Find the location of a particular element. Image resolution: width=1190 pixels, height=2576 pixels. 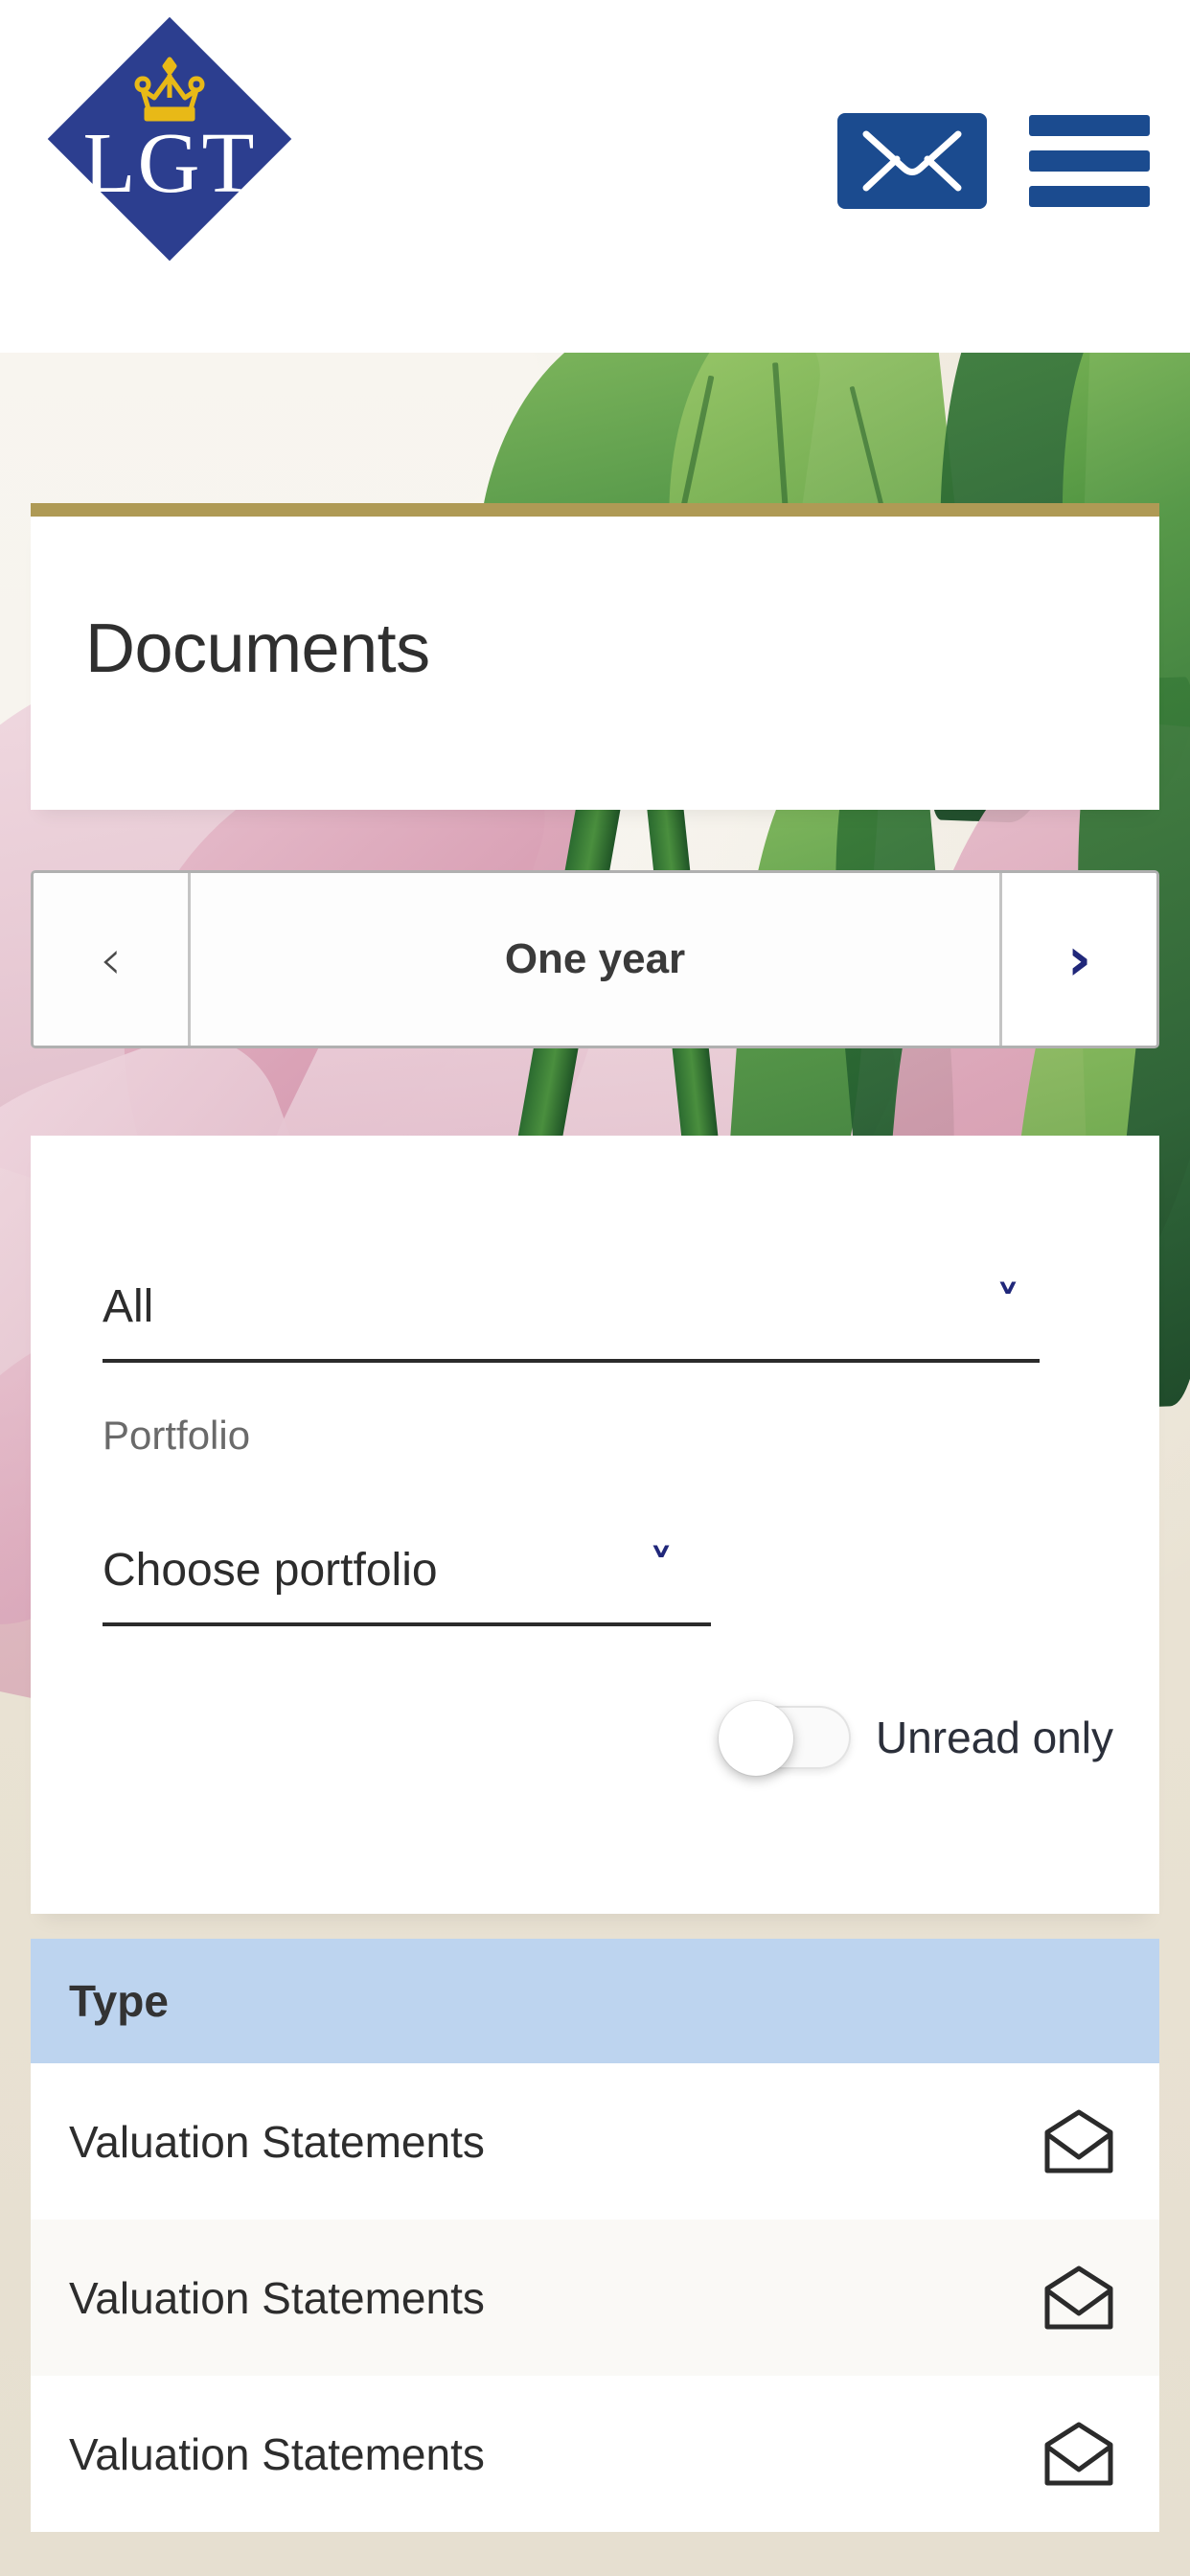

unread-only-label: Unread only is located at coordinates (994, 1737).